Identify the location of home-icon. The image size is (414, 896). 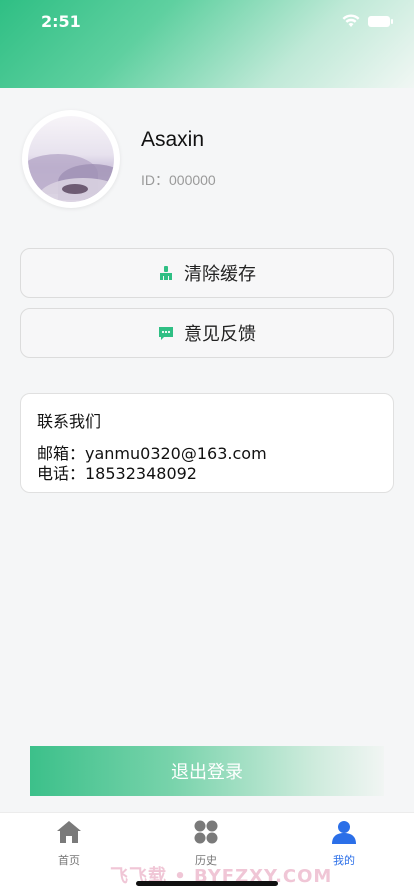
(69, 832).